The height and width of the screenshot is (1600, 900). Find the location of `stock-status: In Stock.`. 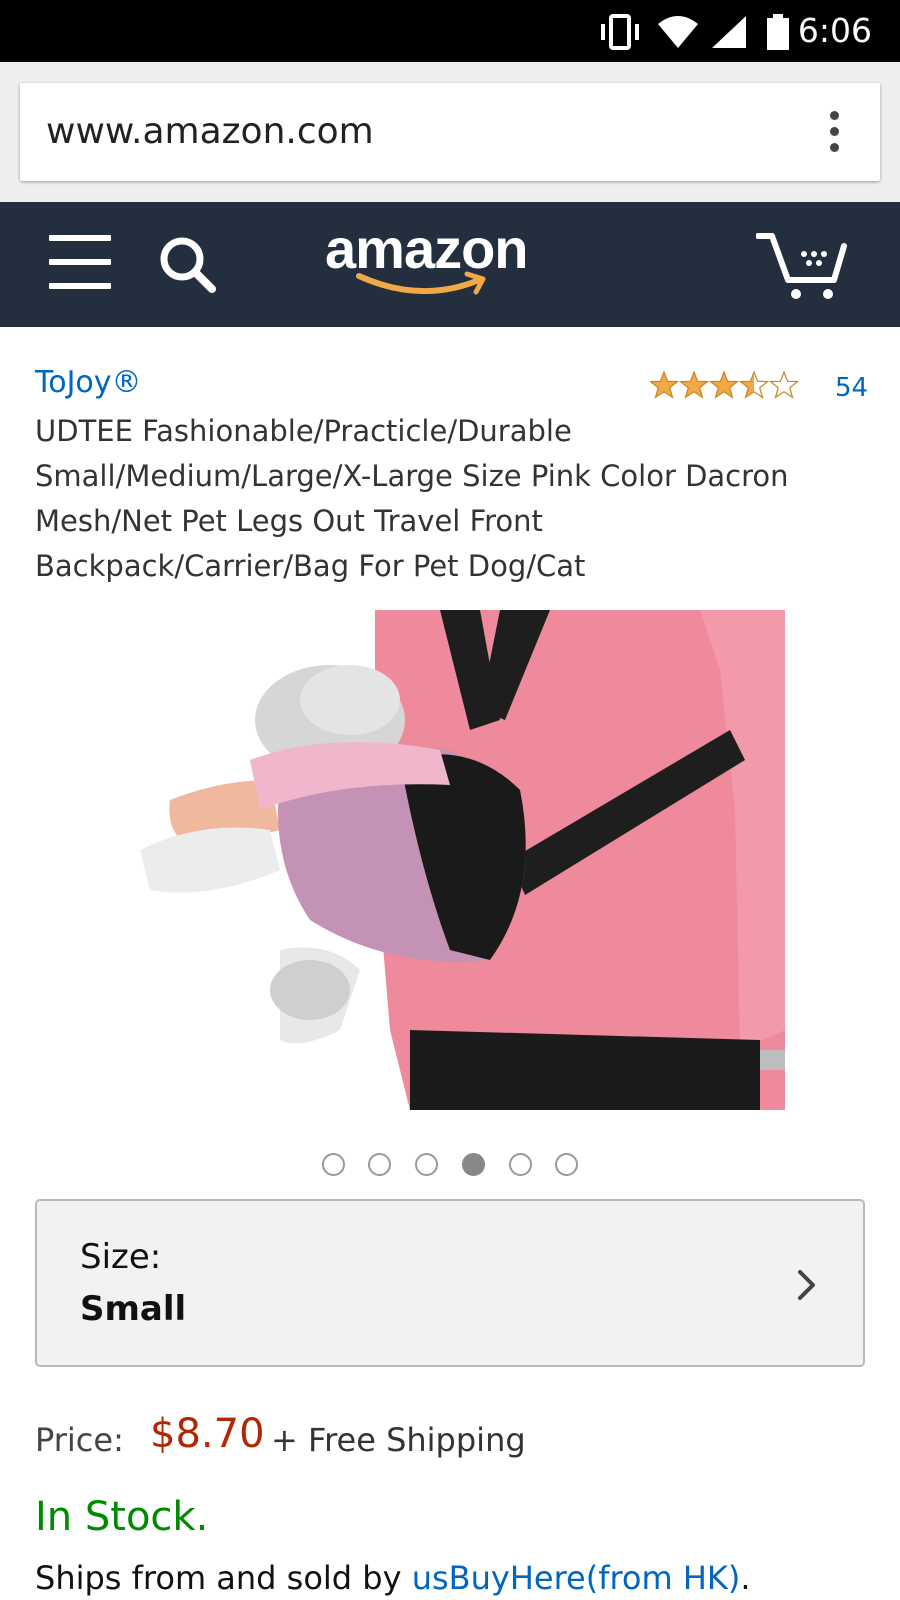

stock-status: In Stock. is located at coordinates (122, 1517).